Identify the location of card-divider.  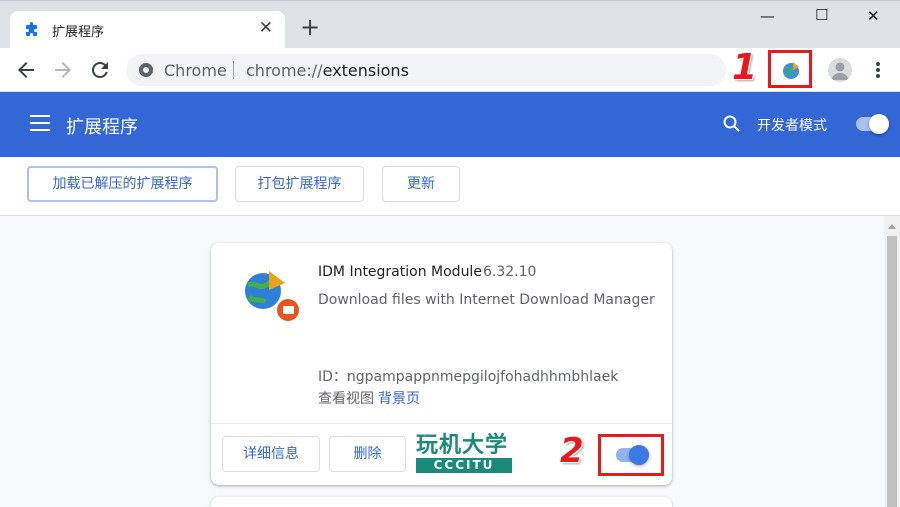
(441, 423).